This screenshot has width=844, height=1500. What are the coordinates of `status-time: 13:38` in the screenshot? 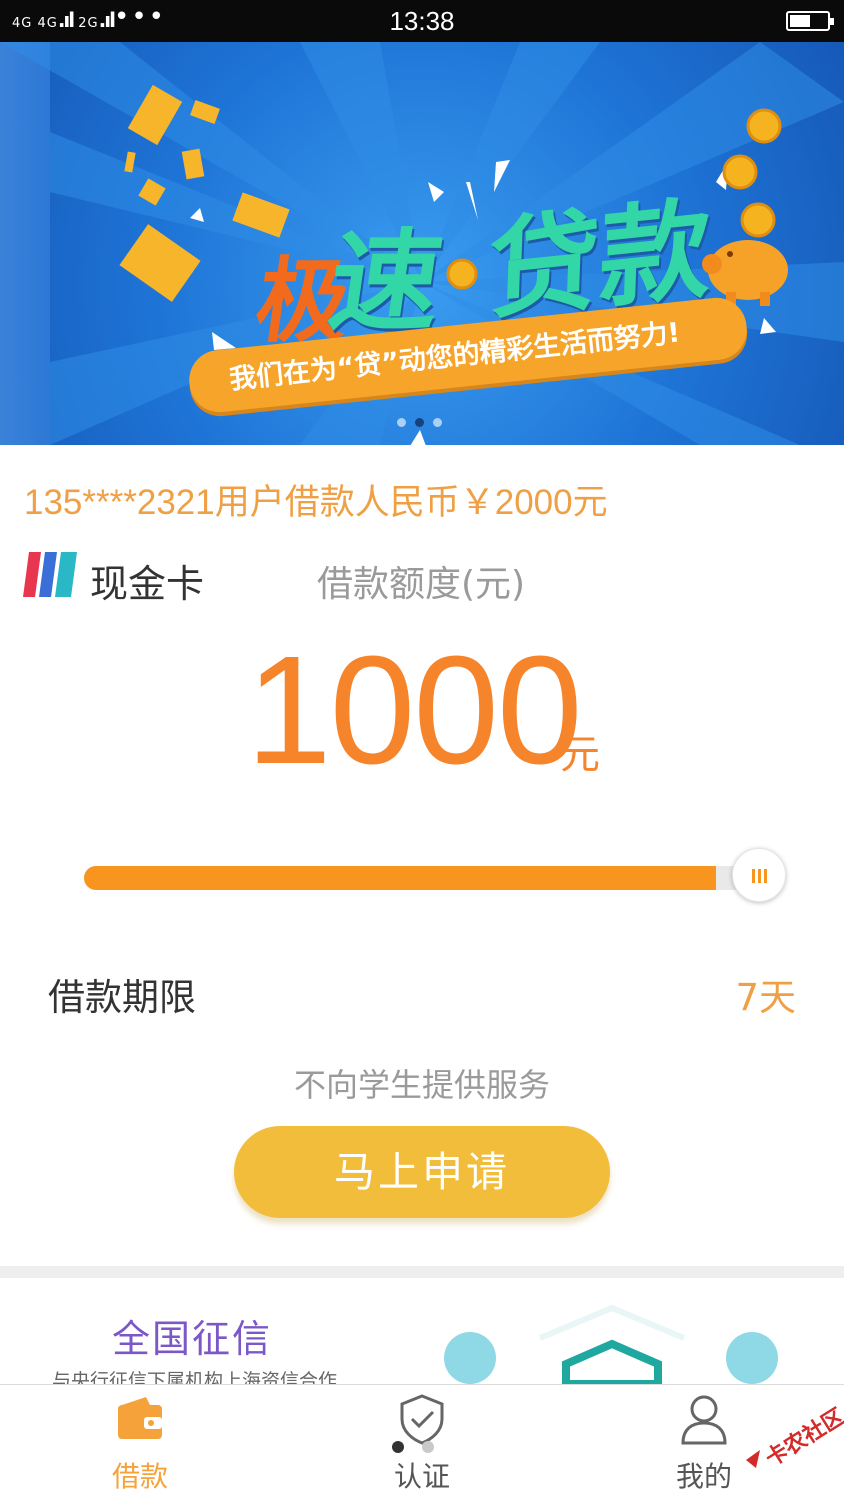 It's located at (422, 21).